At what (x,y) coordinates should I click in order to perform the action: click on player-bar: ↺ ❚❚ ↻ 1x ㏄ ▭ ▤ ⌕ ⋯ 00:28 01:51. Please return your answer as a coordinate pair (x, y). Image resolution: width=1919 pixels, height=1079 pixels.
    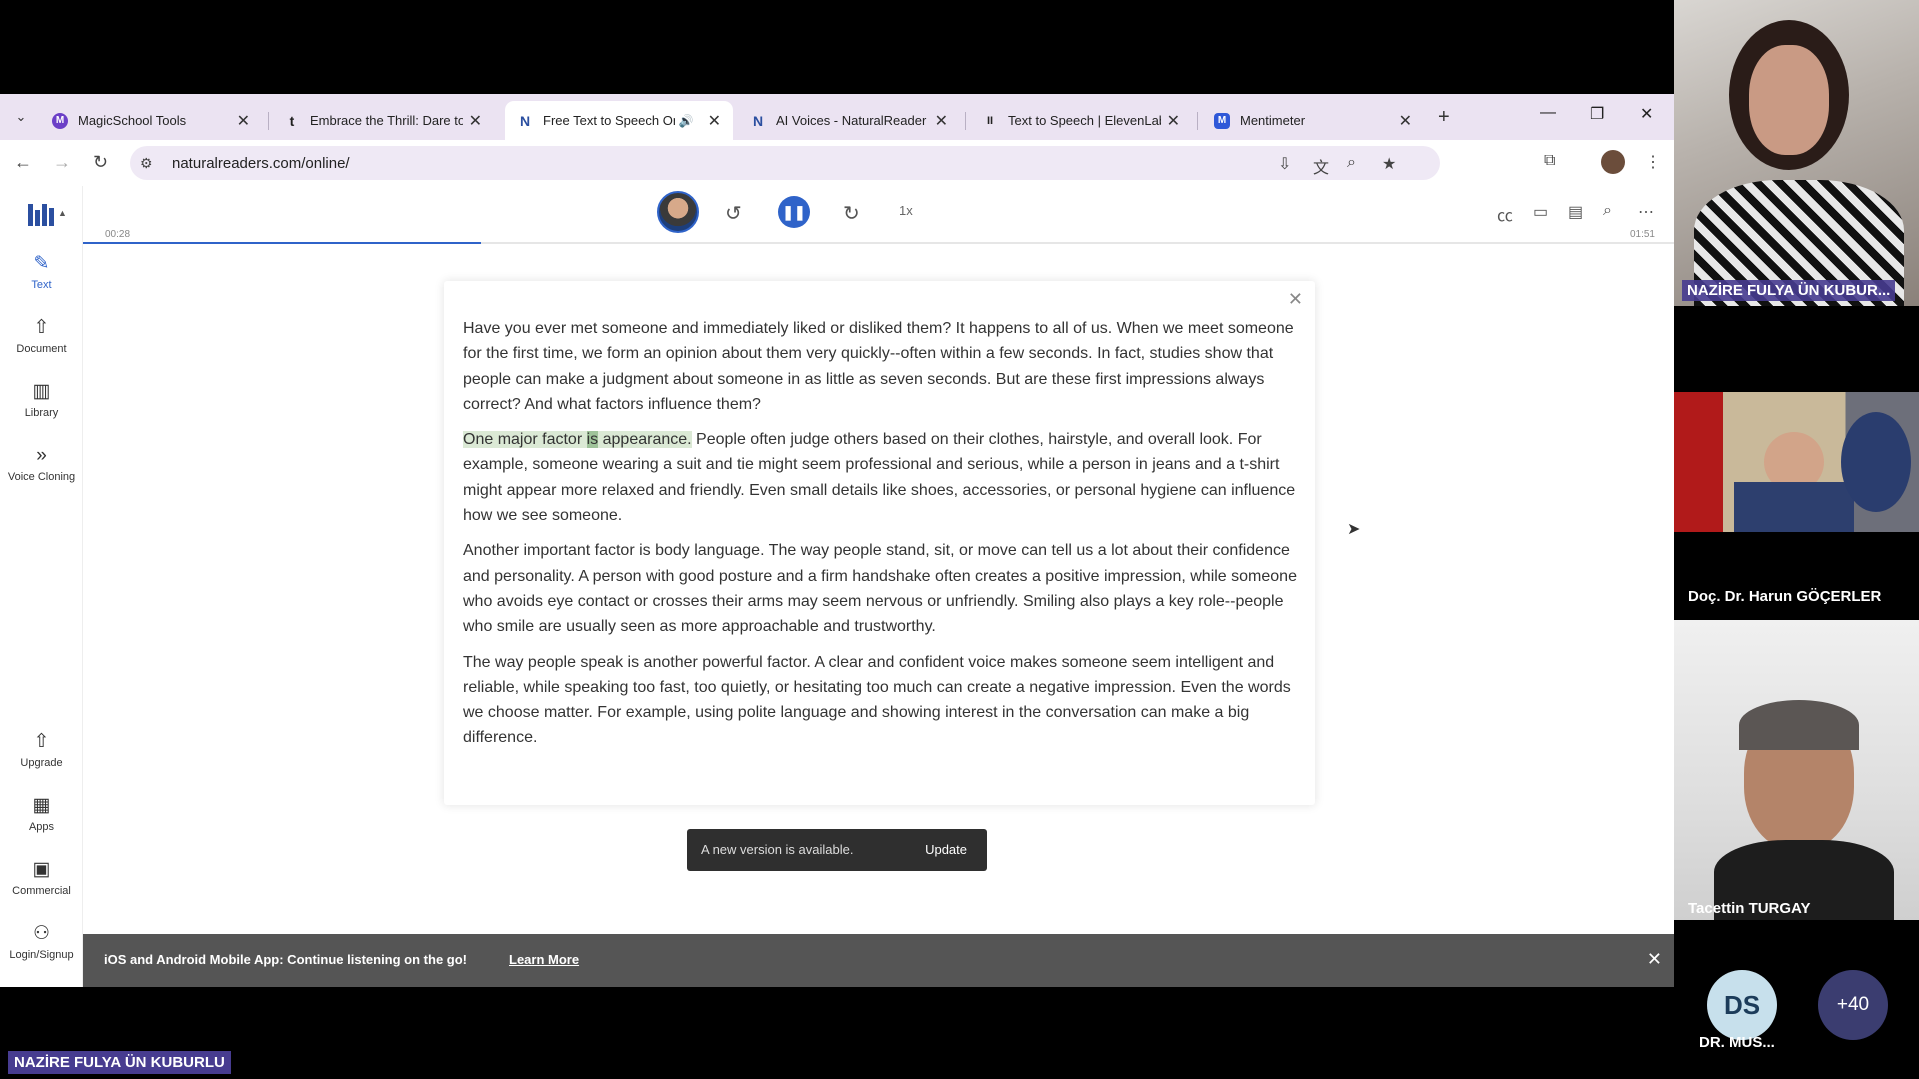
    Looking at the image, I should click on (878, 216).